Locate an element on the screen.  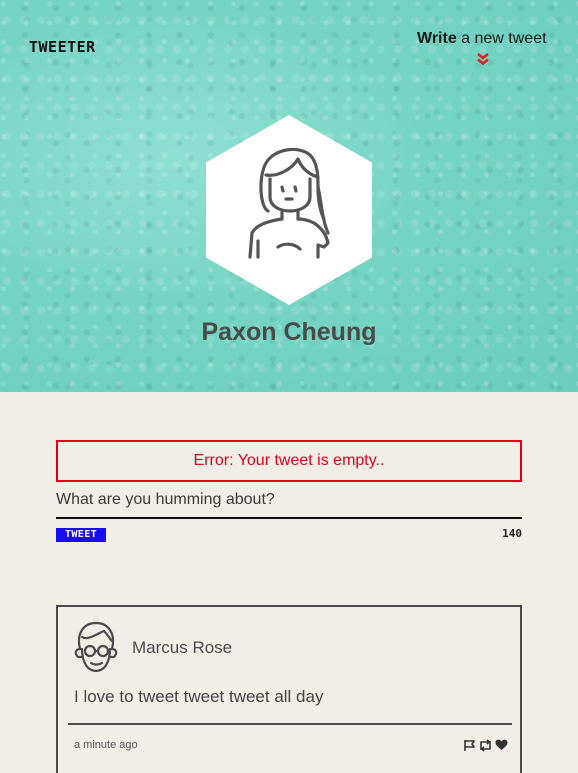
write-new-tweet-link: Write a new tweet is located at coordinates (487, 39).